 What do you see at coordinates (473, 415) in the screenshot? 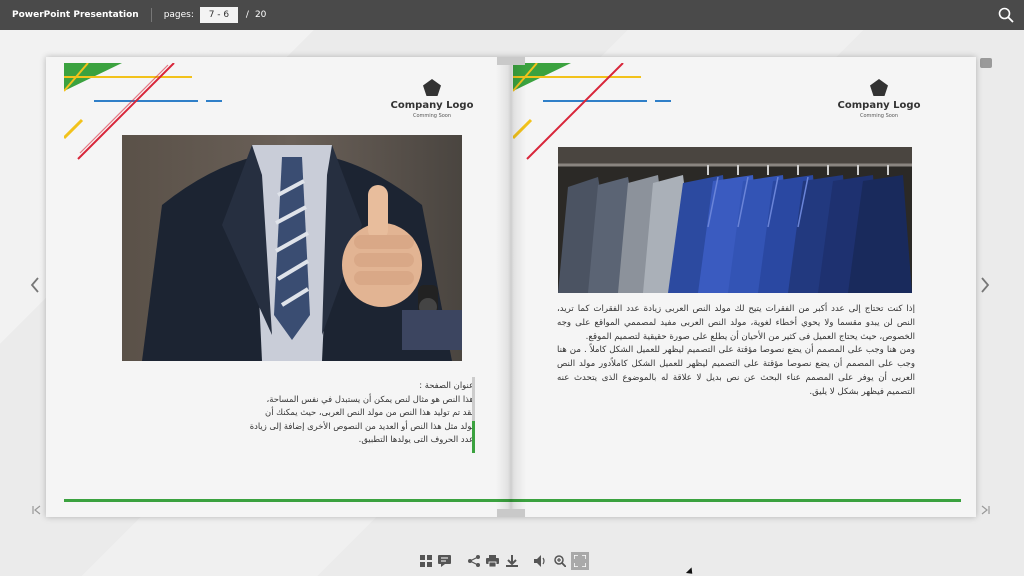
I see `caption-accent-bar` at bounding box center [473, 415].